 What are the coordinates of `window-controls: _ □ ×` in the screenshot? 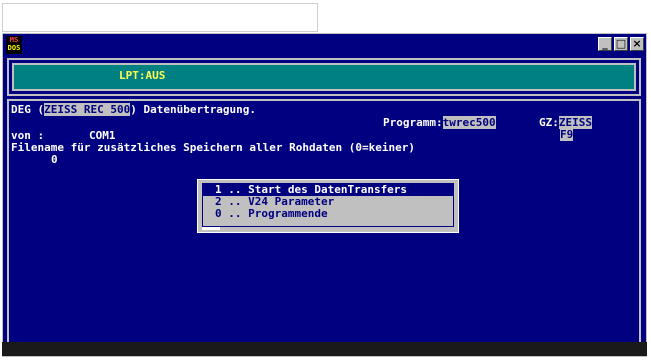 It's located at (621, 44).